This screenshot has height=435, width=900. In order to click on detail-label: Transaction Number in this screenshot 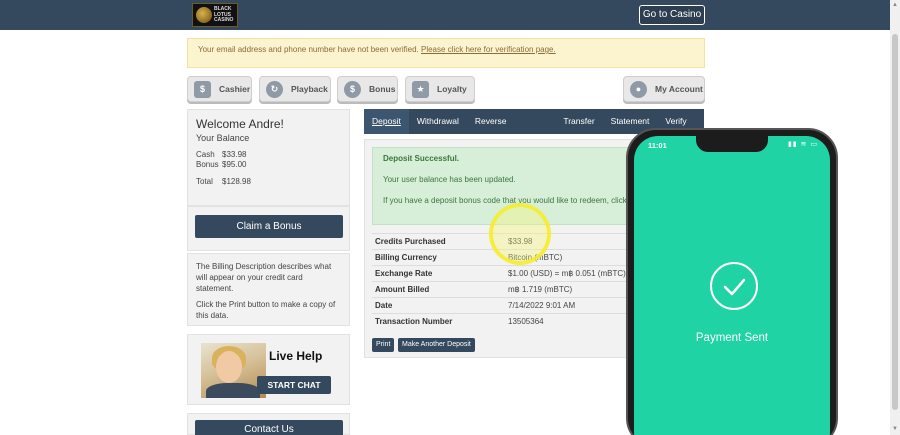, I will do `click(414, 321)`.